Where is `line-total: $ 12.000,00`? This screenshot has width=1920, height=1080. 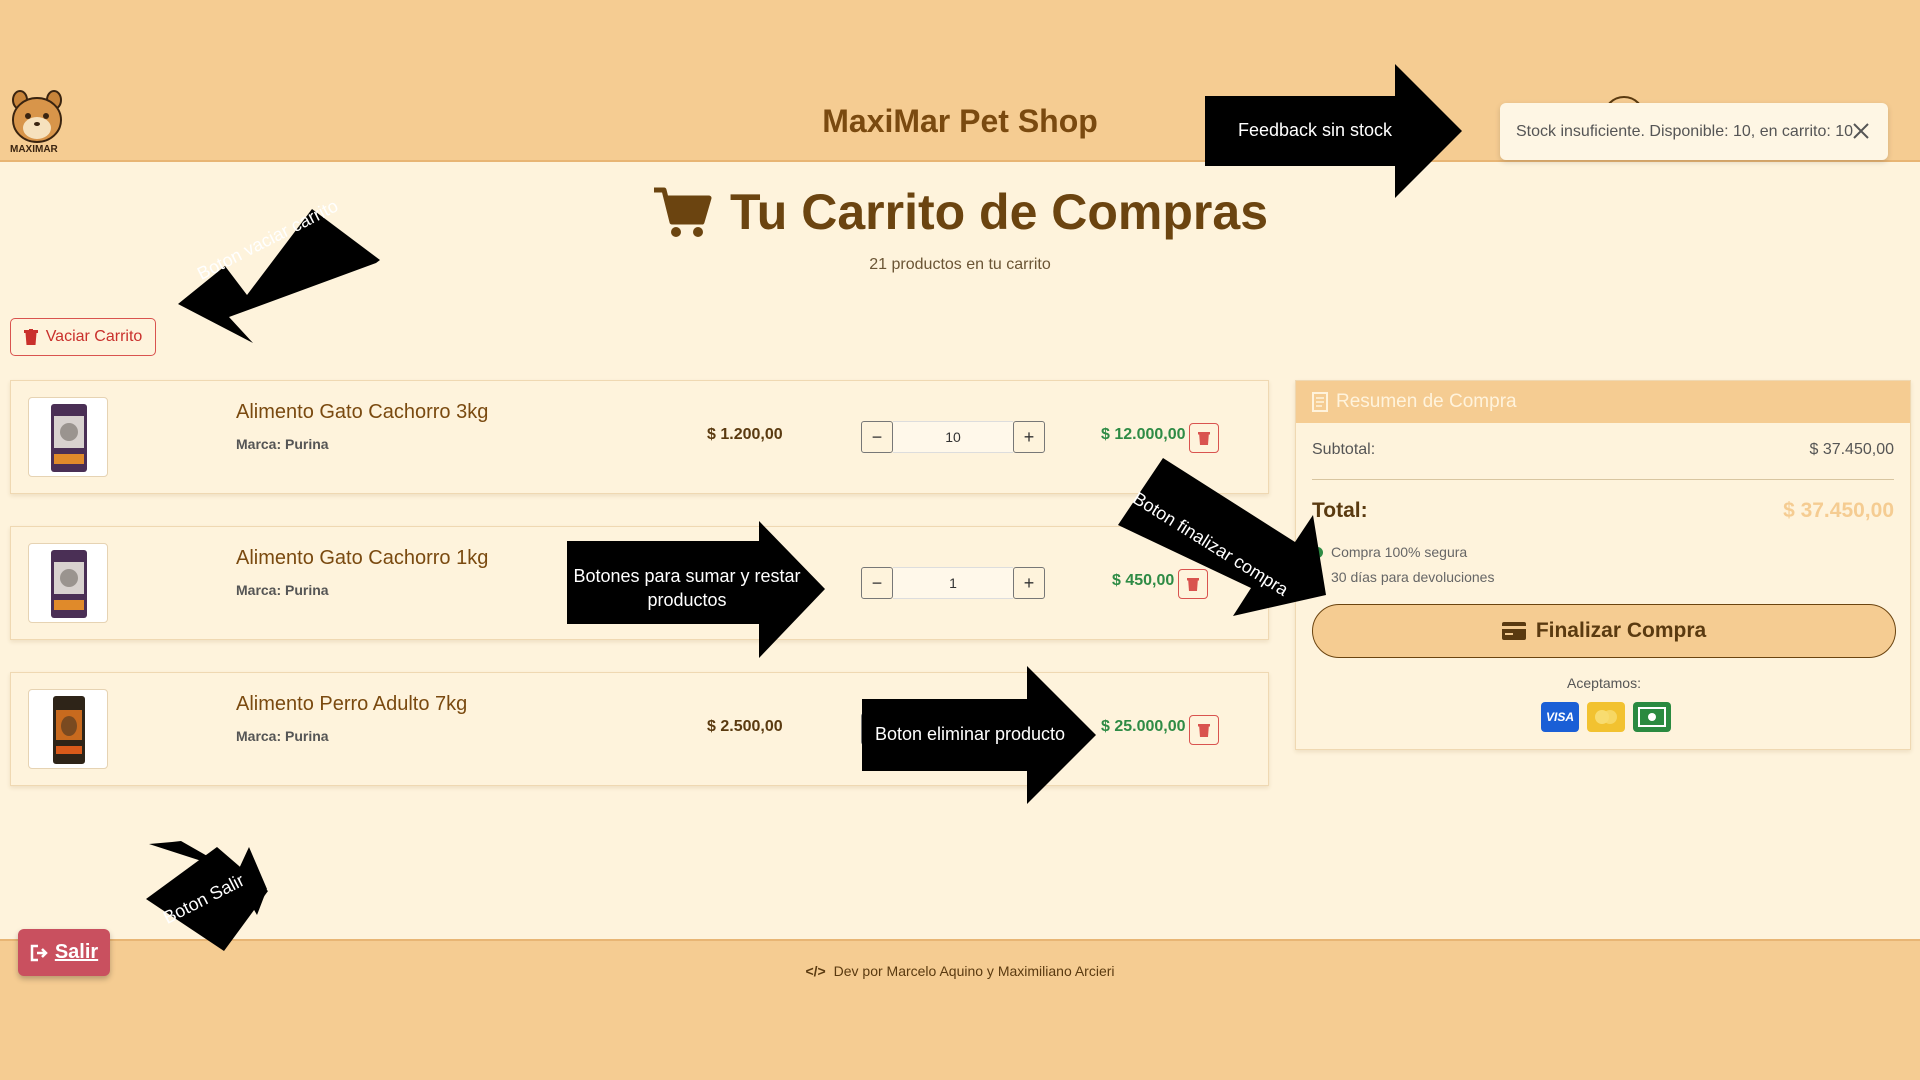
line-total: $ 12.000,00 is located at coordinates (1143, 434).